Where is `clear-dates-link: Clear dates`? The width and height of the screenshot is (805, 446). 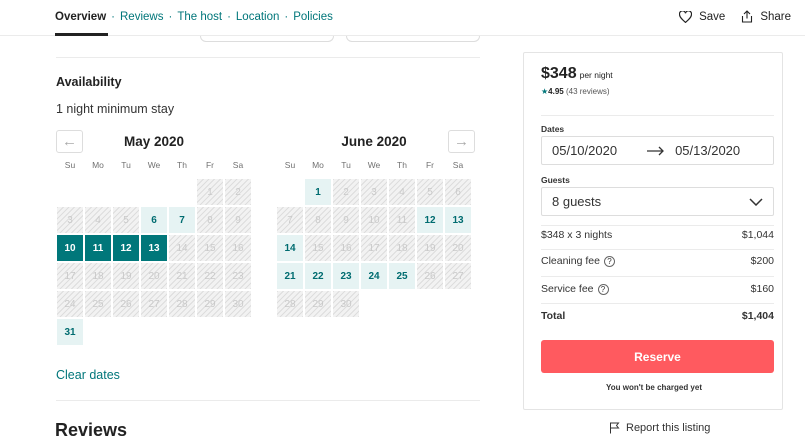
clear-dates-link: Clear dates is located at coordinates (88, 375).